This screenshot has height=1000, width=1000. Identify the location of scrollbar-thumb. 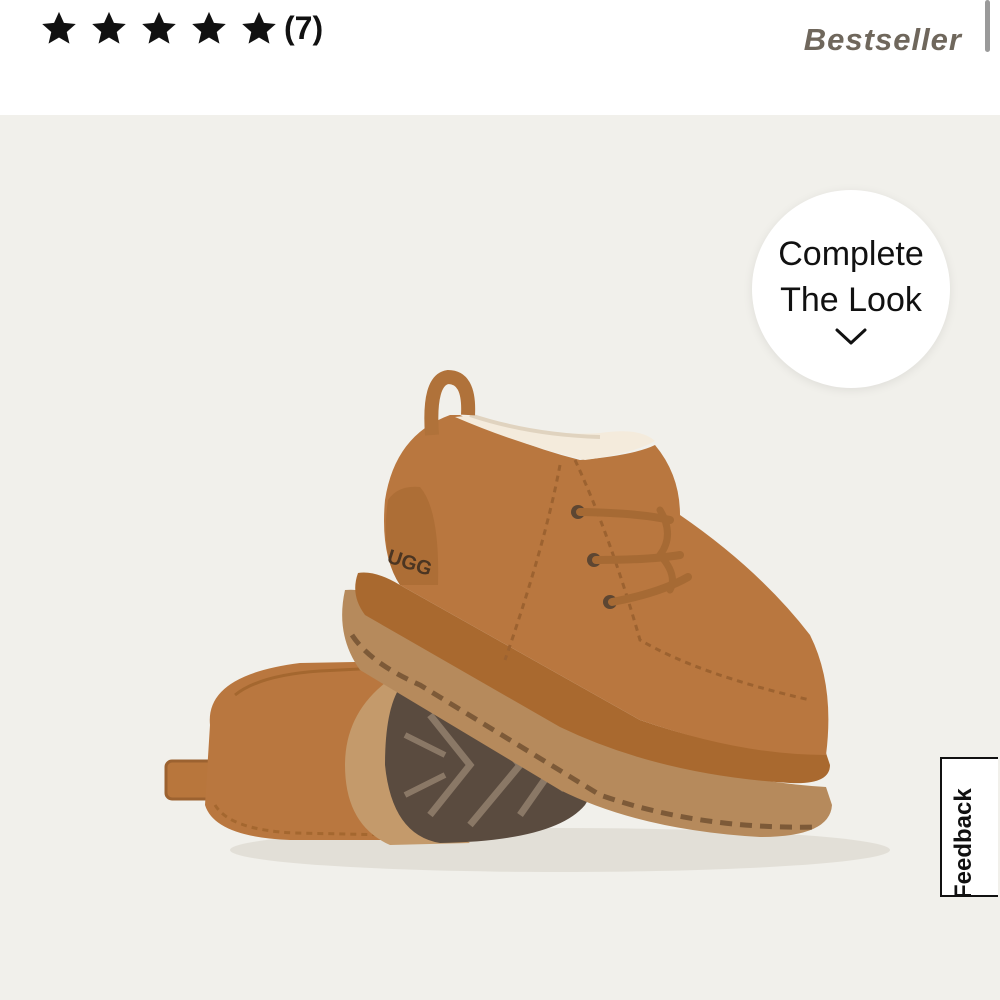
(987, 26).